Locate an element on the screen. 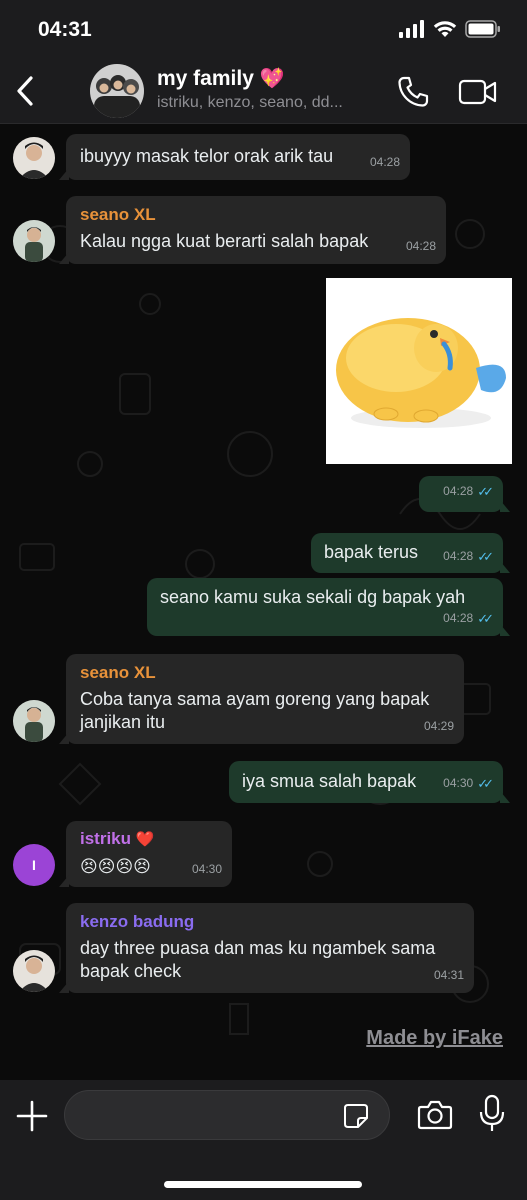 The width and height of the screenshot is (527, 1200). sender-avatar-istriku: I is located at coordinates (34, 865).